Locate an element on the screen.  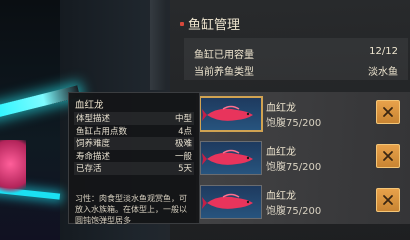
scene-post is located at coordinates (158, 45).